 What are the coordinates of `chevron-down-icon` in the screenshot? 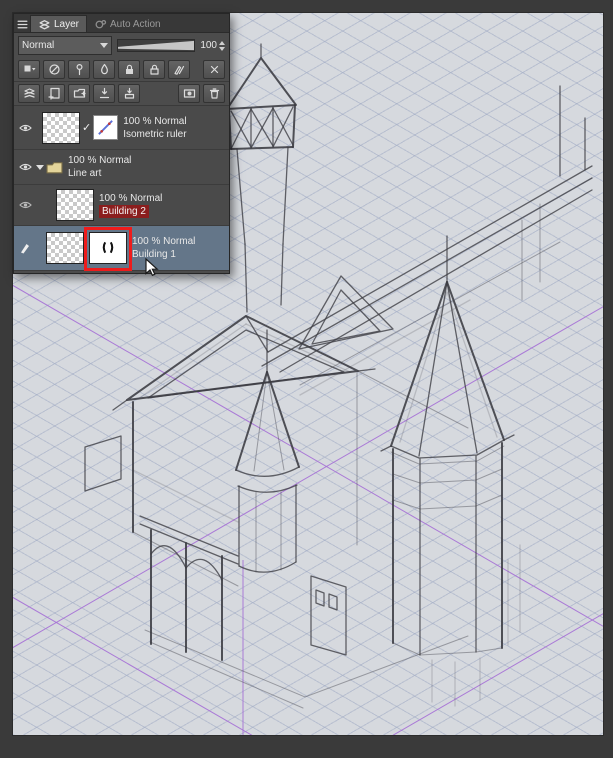 It's located at (104, 45).